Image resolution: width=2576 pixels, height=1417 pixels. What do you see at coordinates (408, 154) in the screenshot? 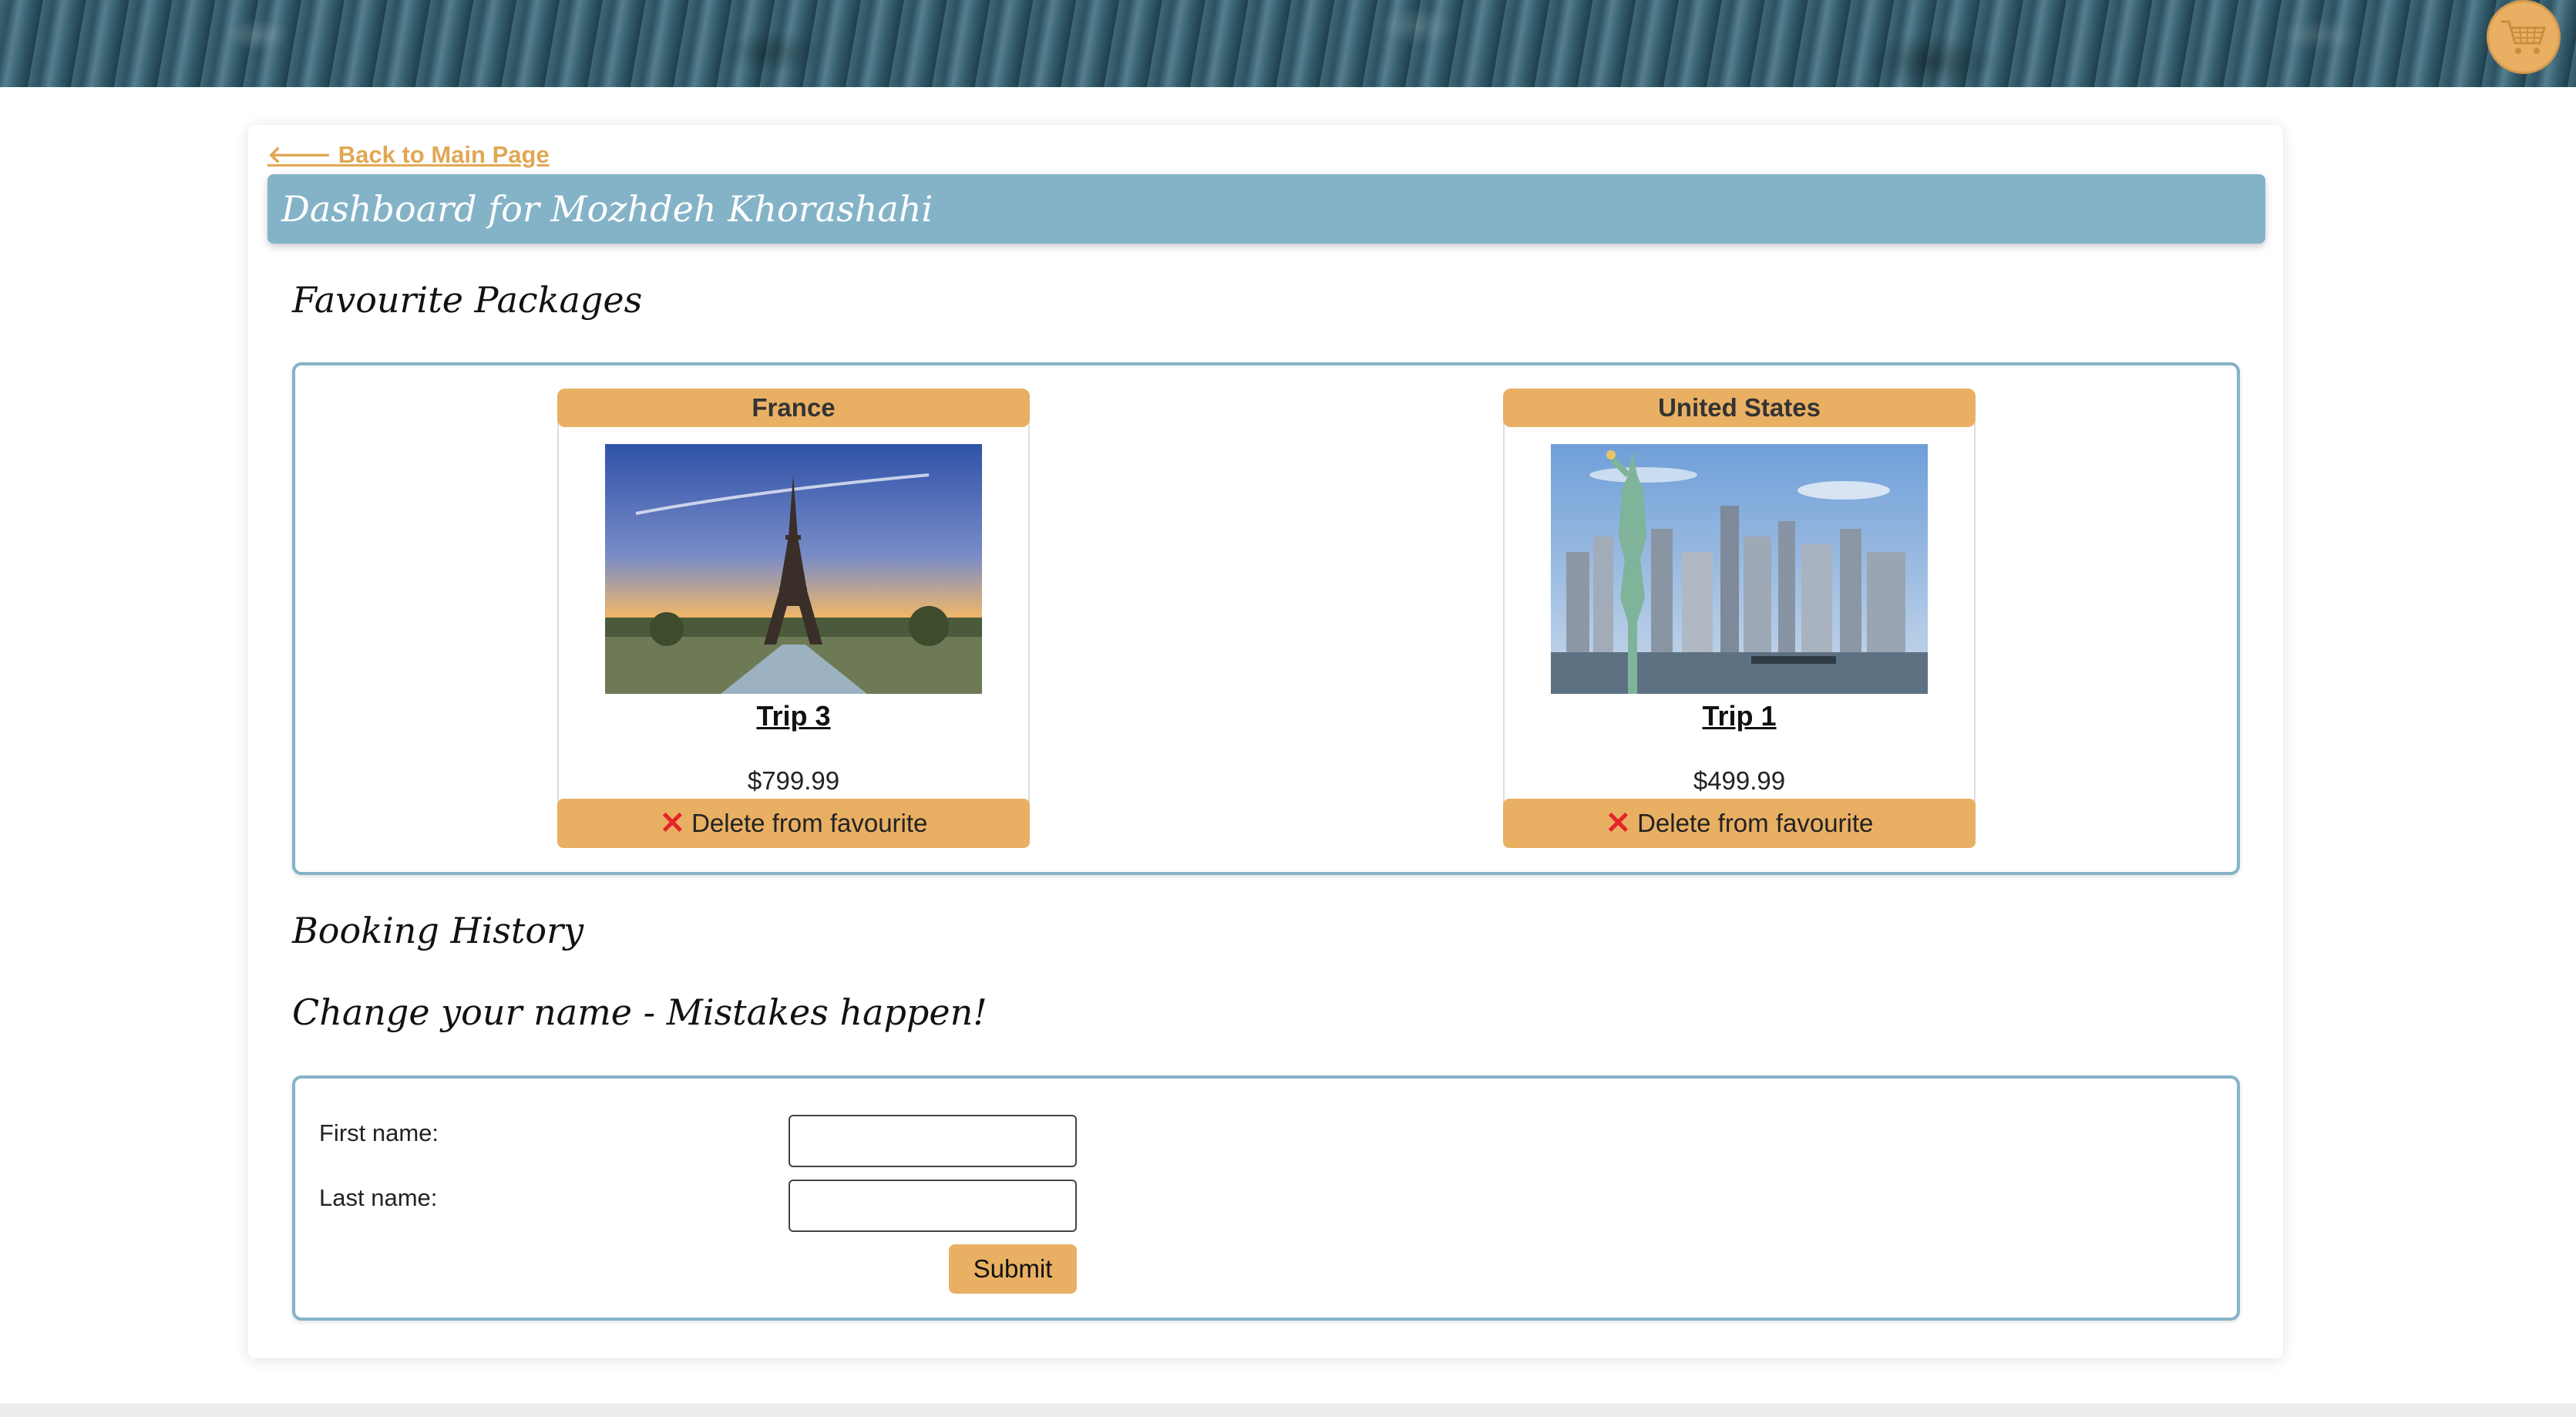
I see `back-to-main-link: 🡐 Back to Main Page` at bounding box center [408, 154].